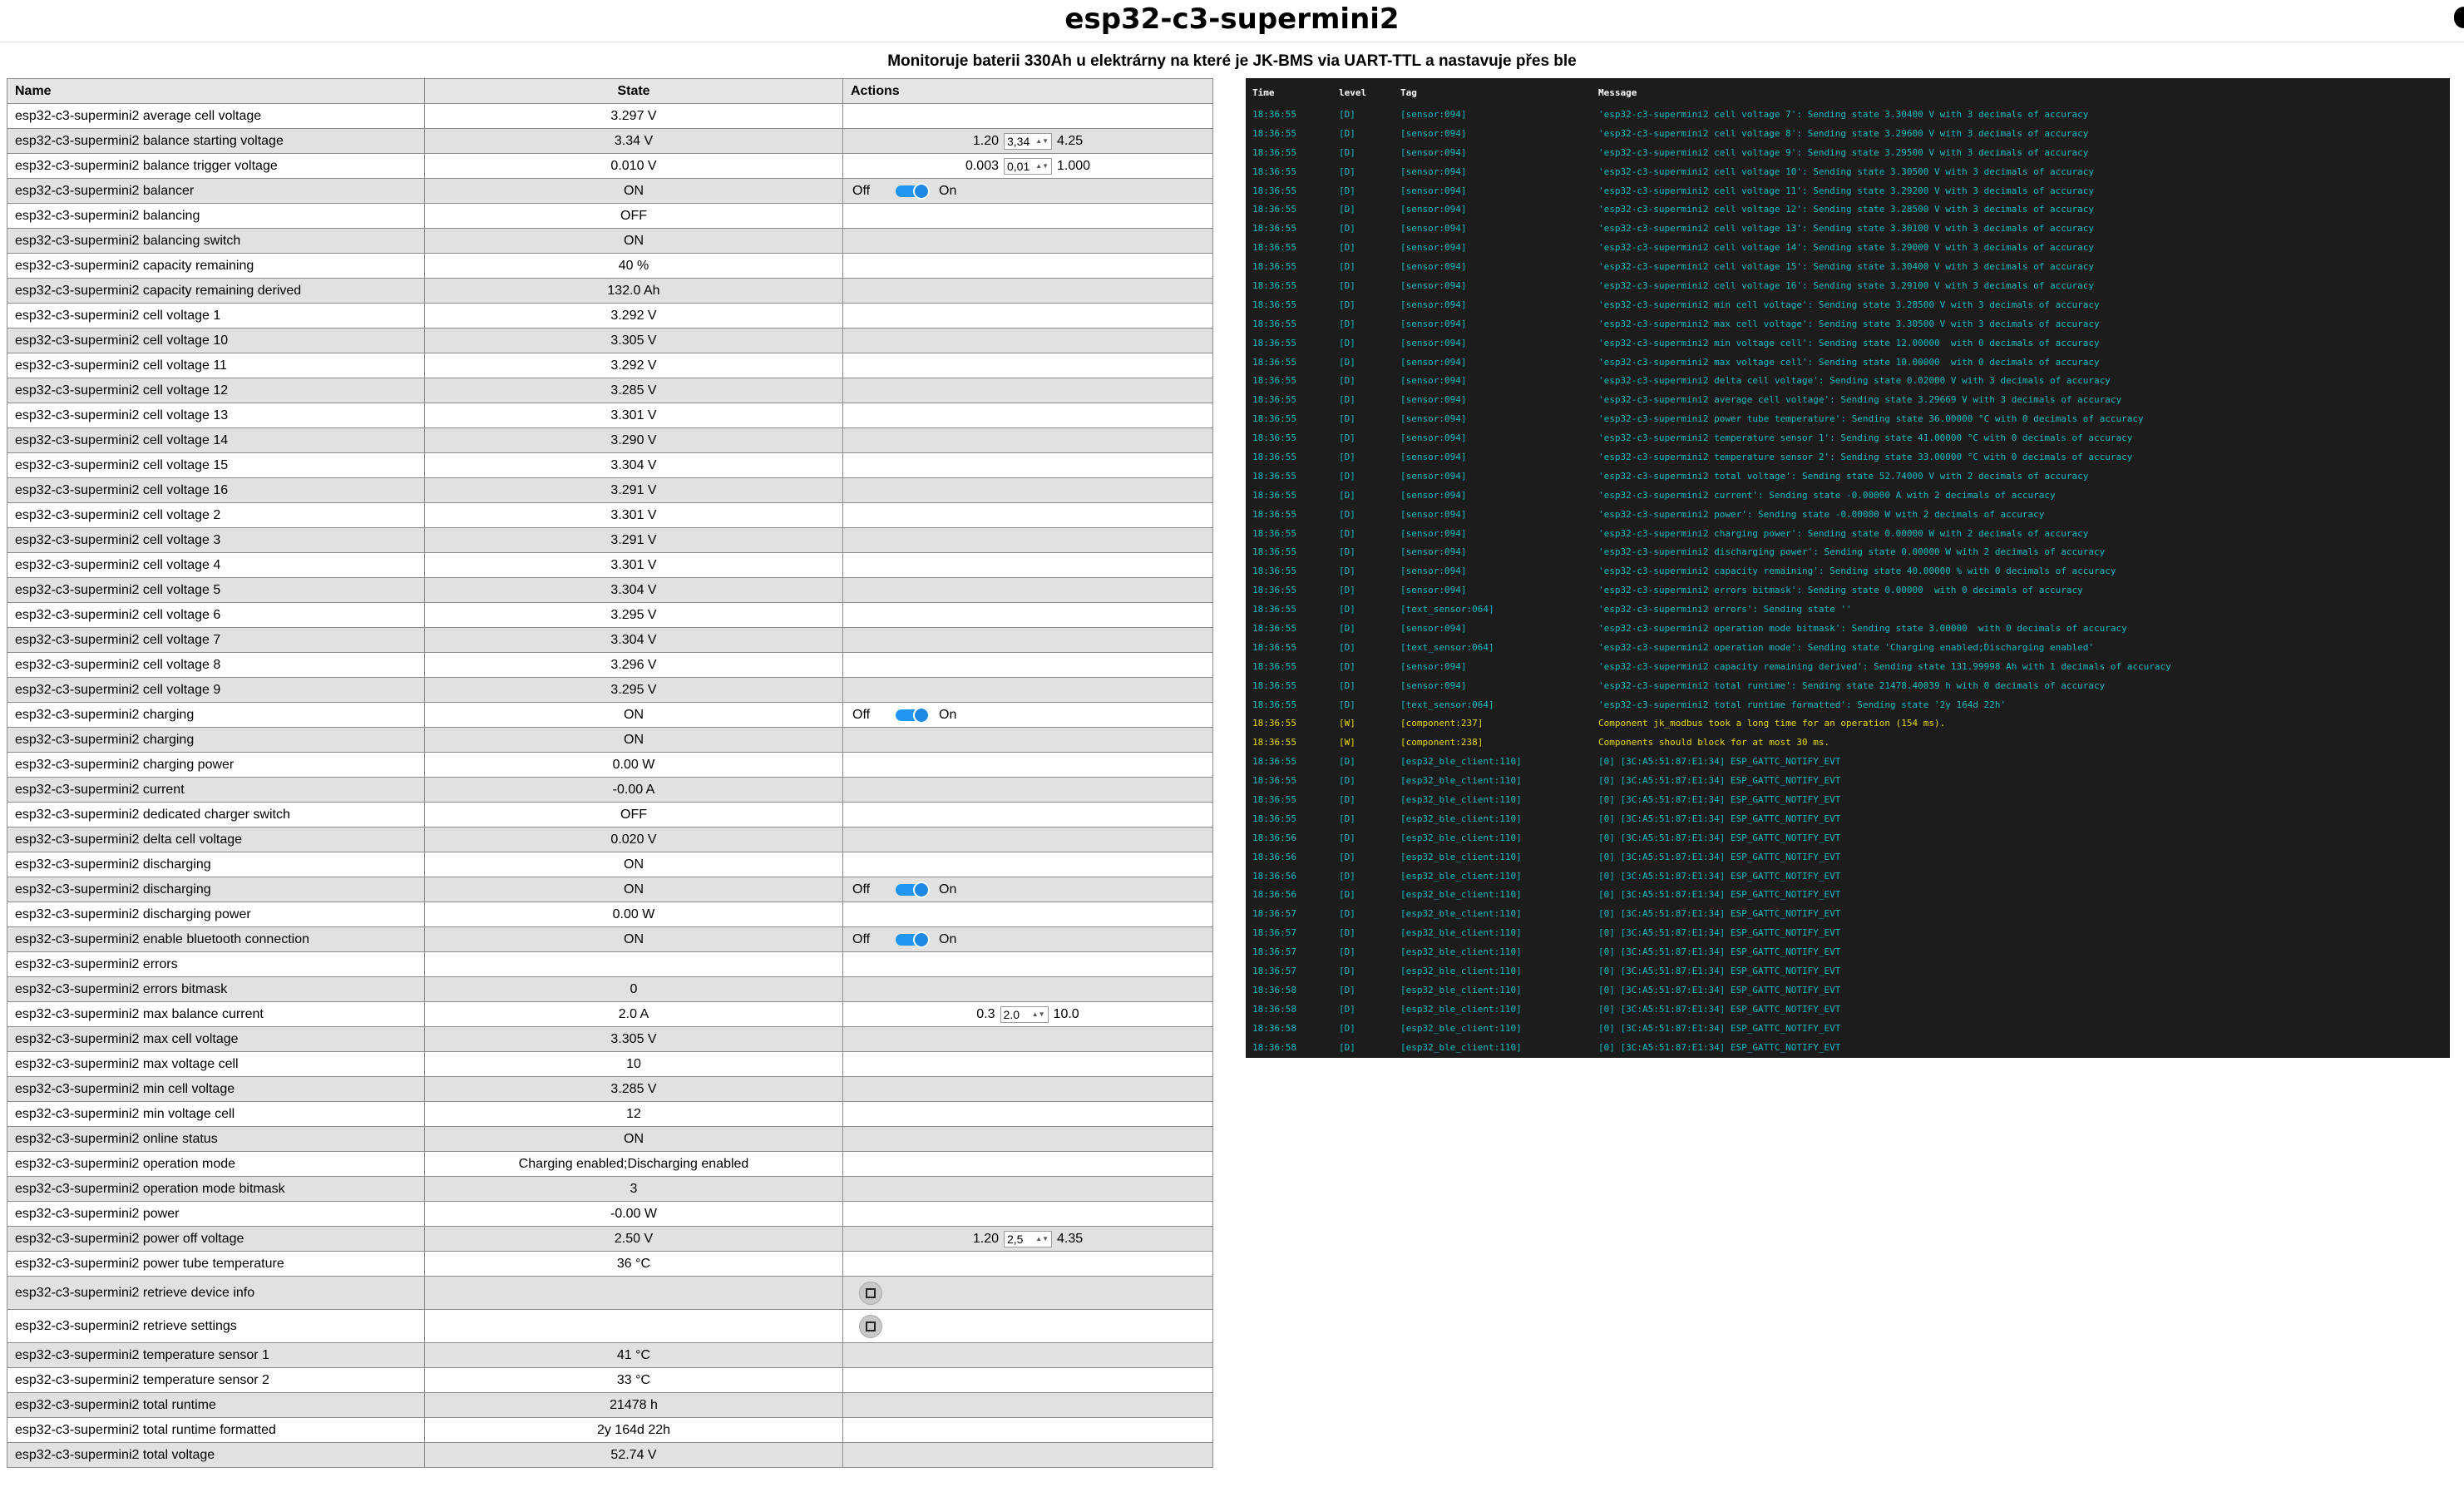 This screenshot has height=1487, width=2464. What do you see at coordinates (1012, 1014) in the screenshot?
I see `number-input-value: 2.0` at bounding box center [1012, 1014].